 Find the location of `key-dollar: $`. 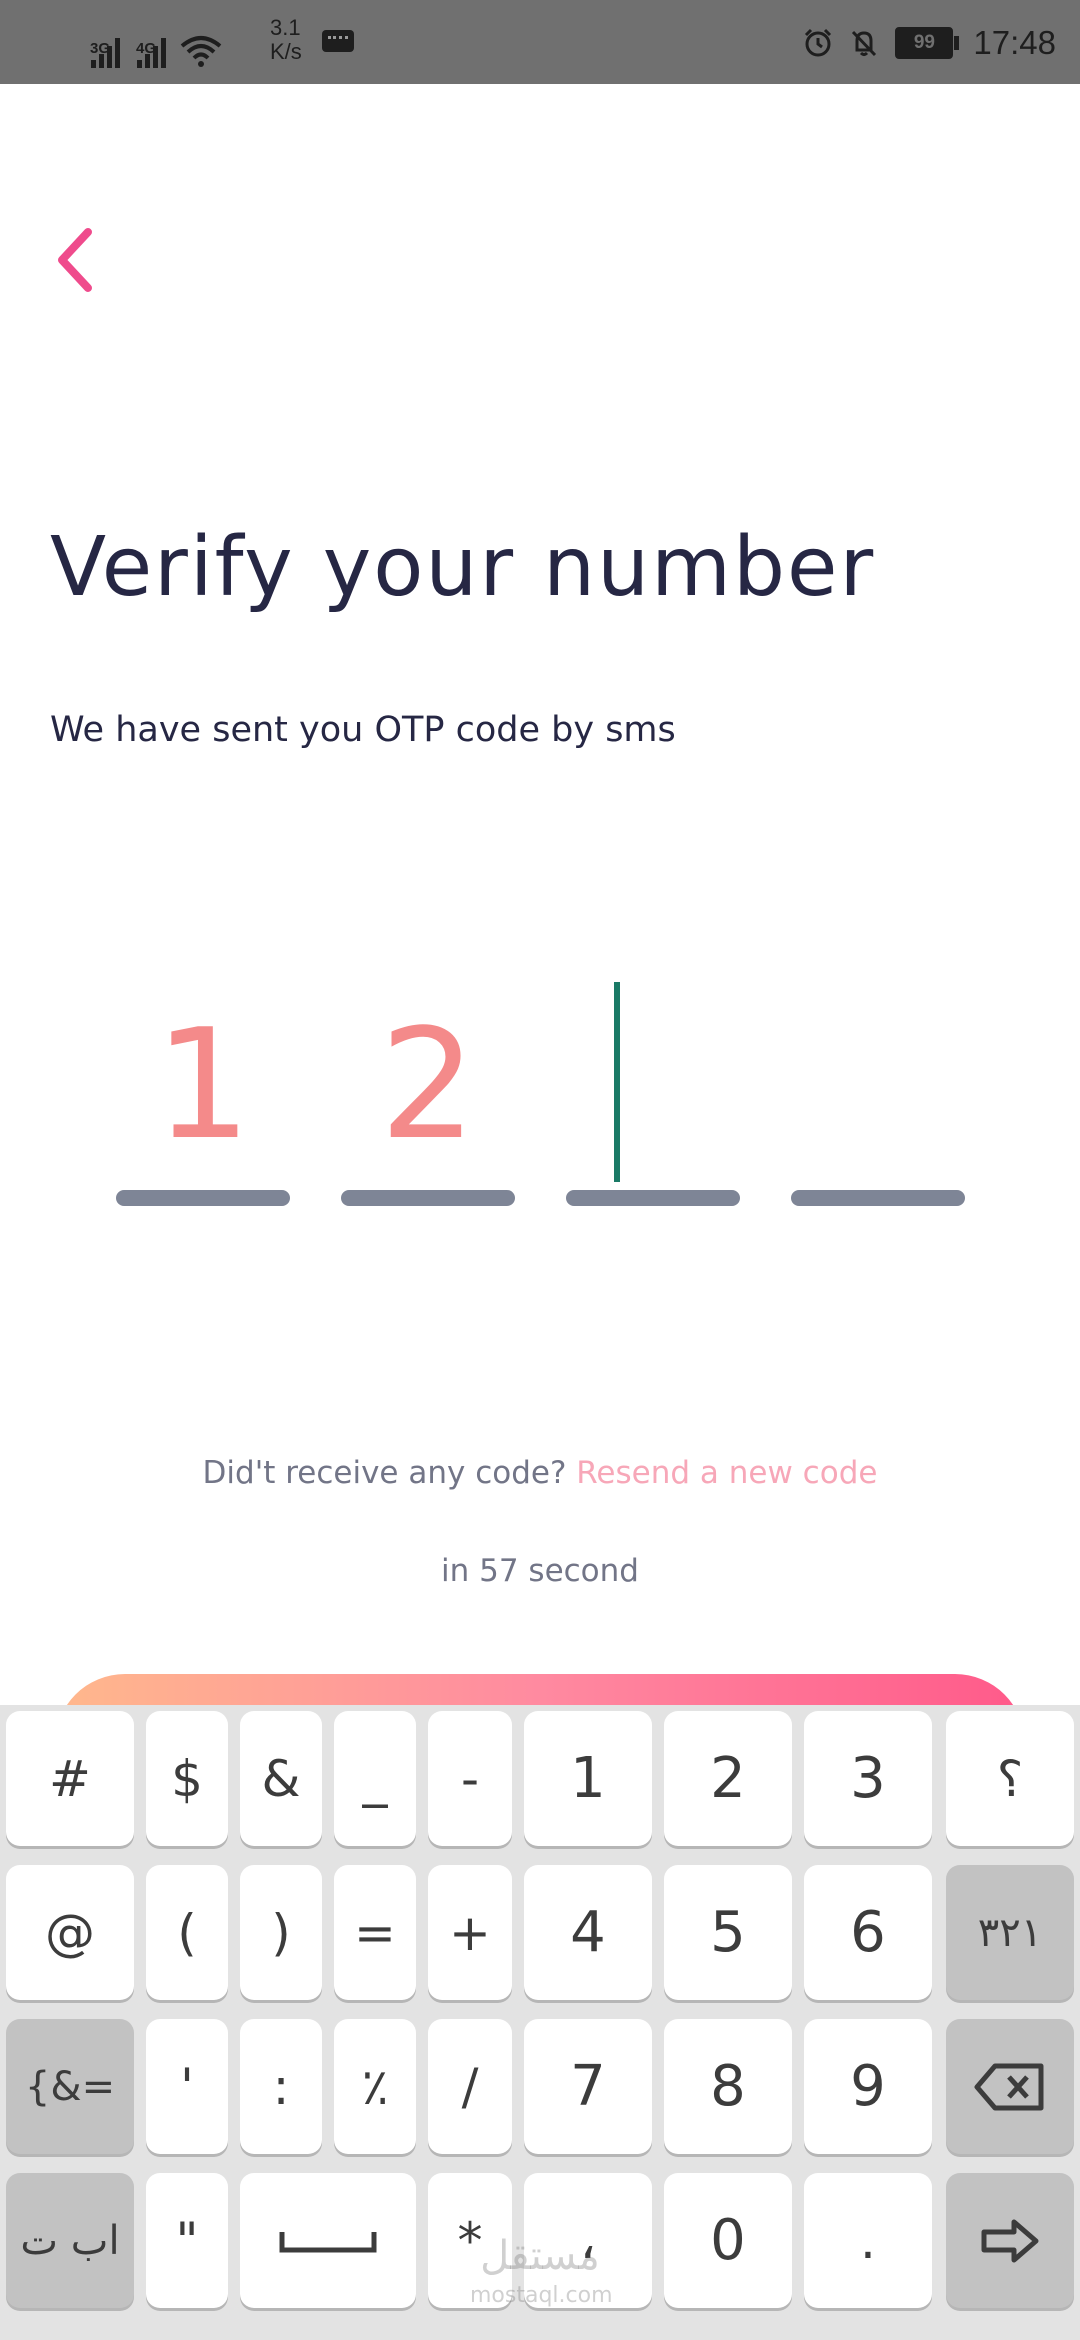

key-dollar: $ is located at coordinates (187, 1778).